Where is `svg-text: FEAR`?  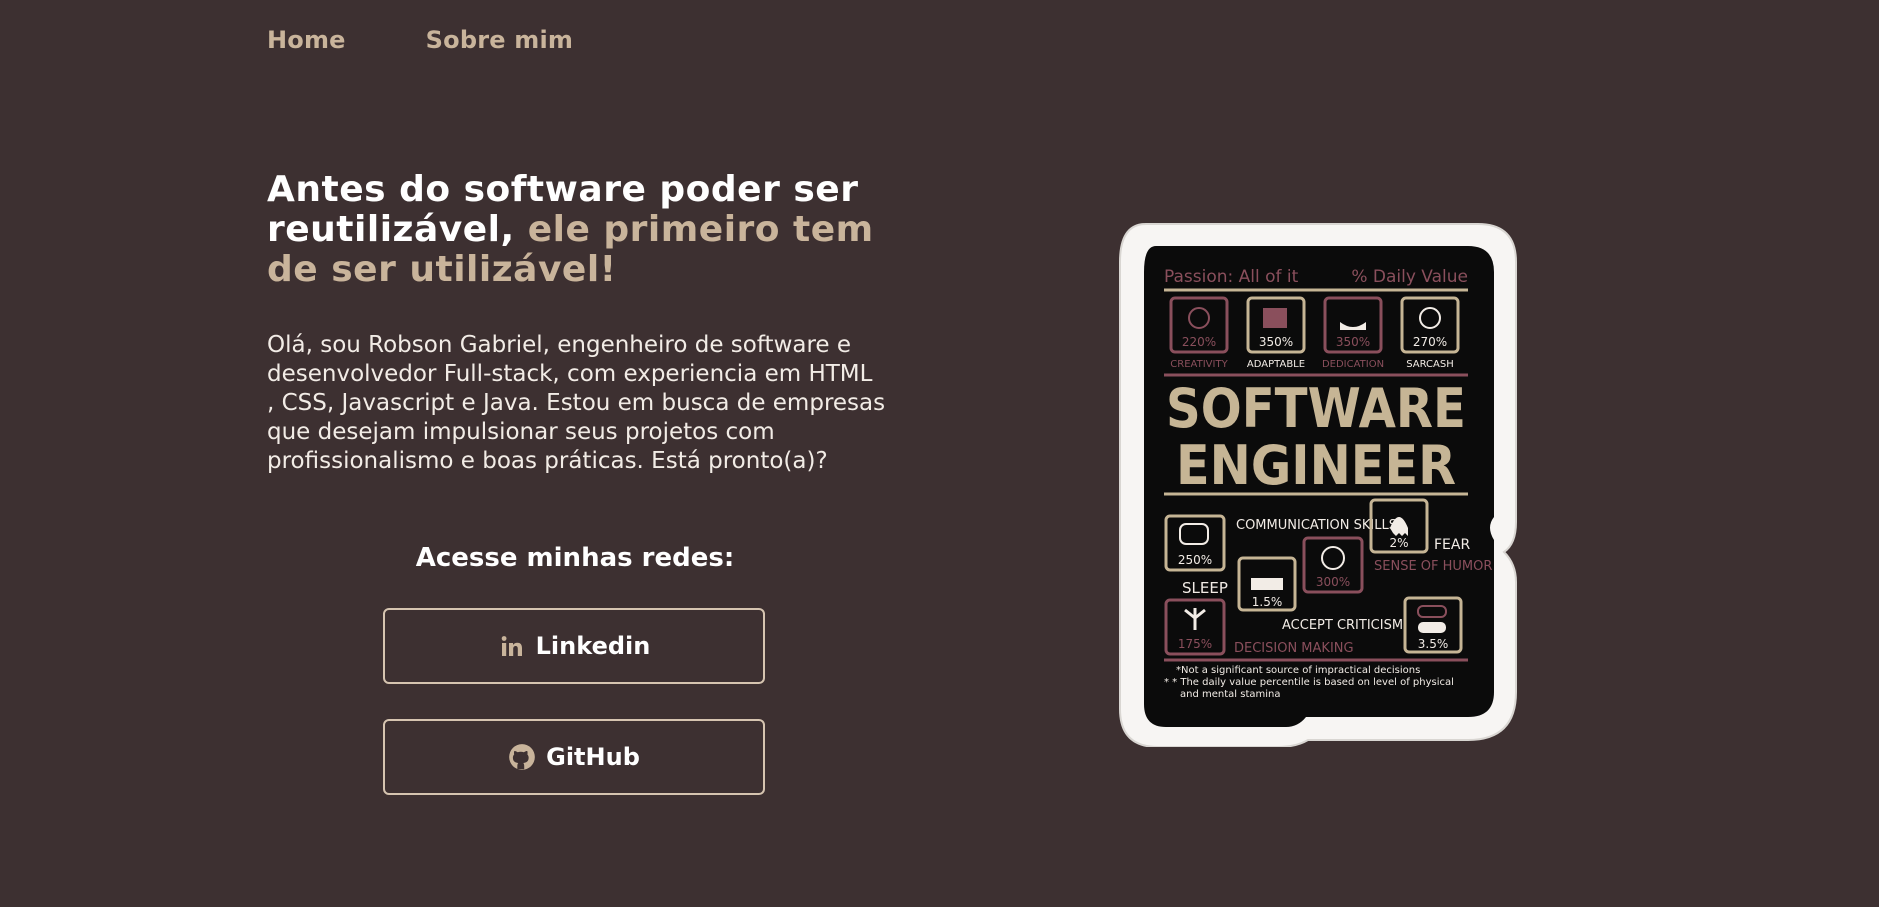
svg-text: FEAR is located at coordinates (1452, 545).